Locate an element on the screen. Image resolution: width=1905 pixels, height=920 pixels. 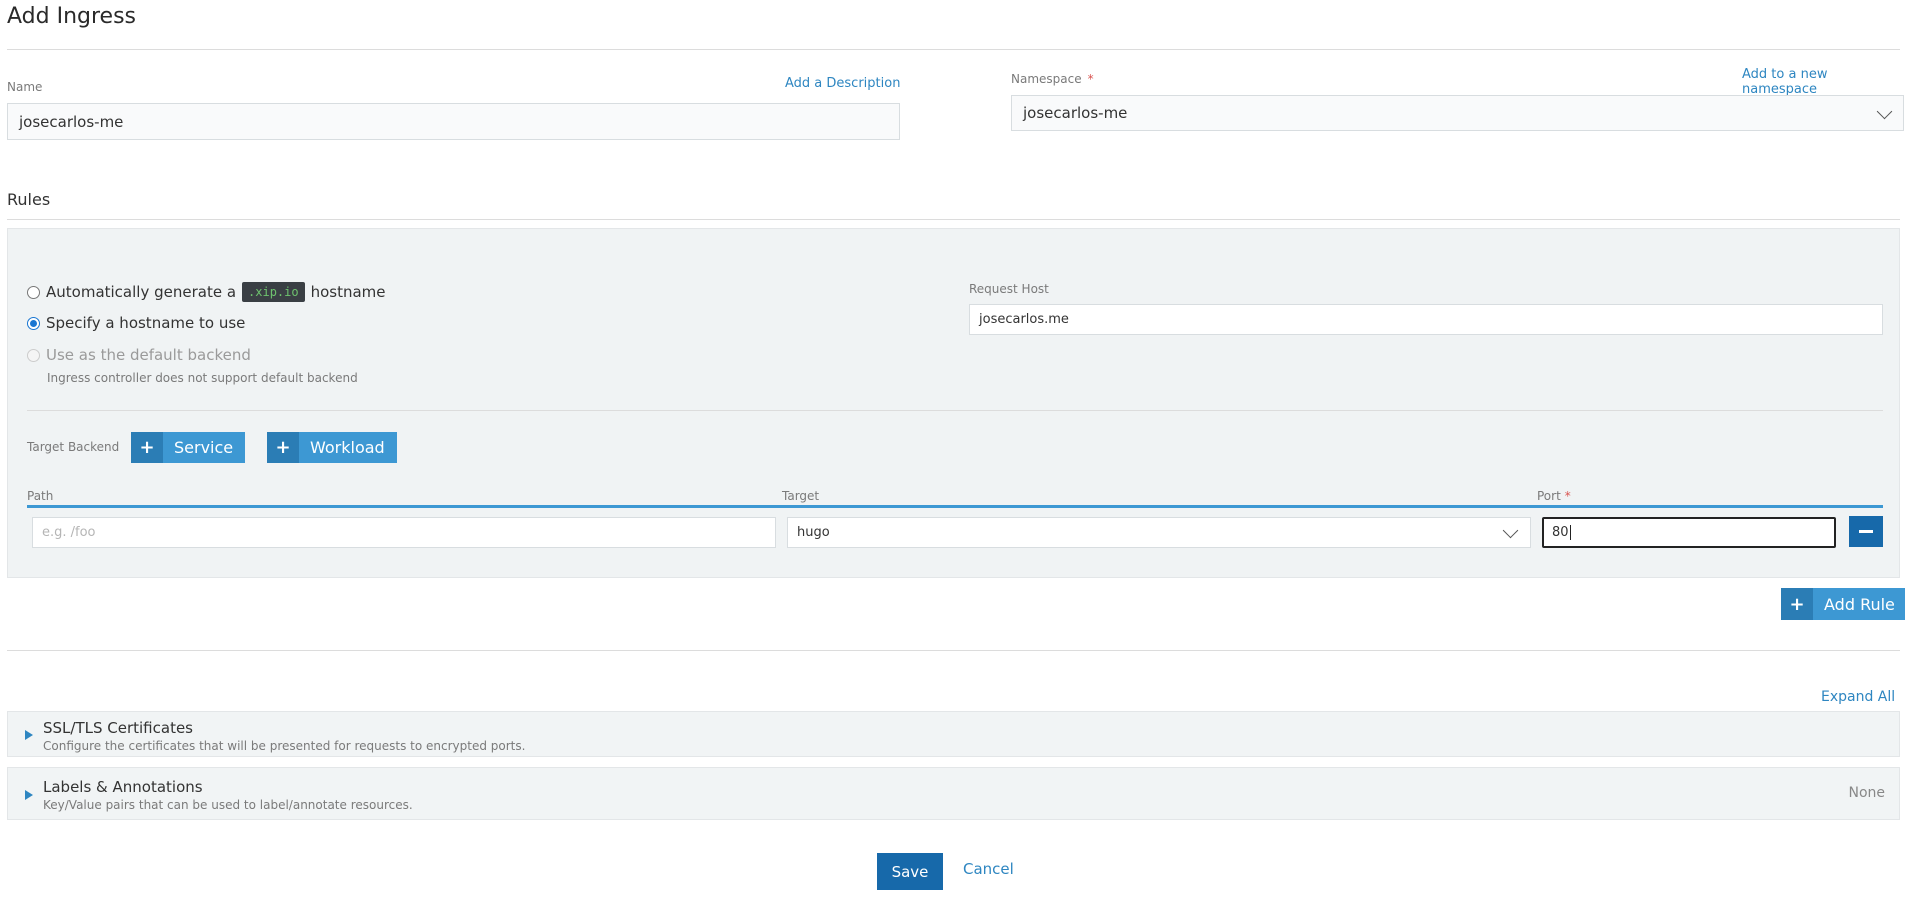
rules-inner-divider is located at coordinates (955, 410).